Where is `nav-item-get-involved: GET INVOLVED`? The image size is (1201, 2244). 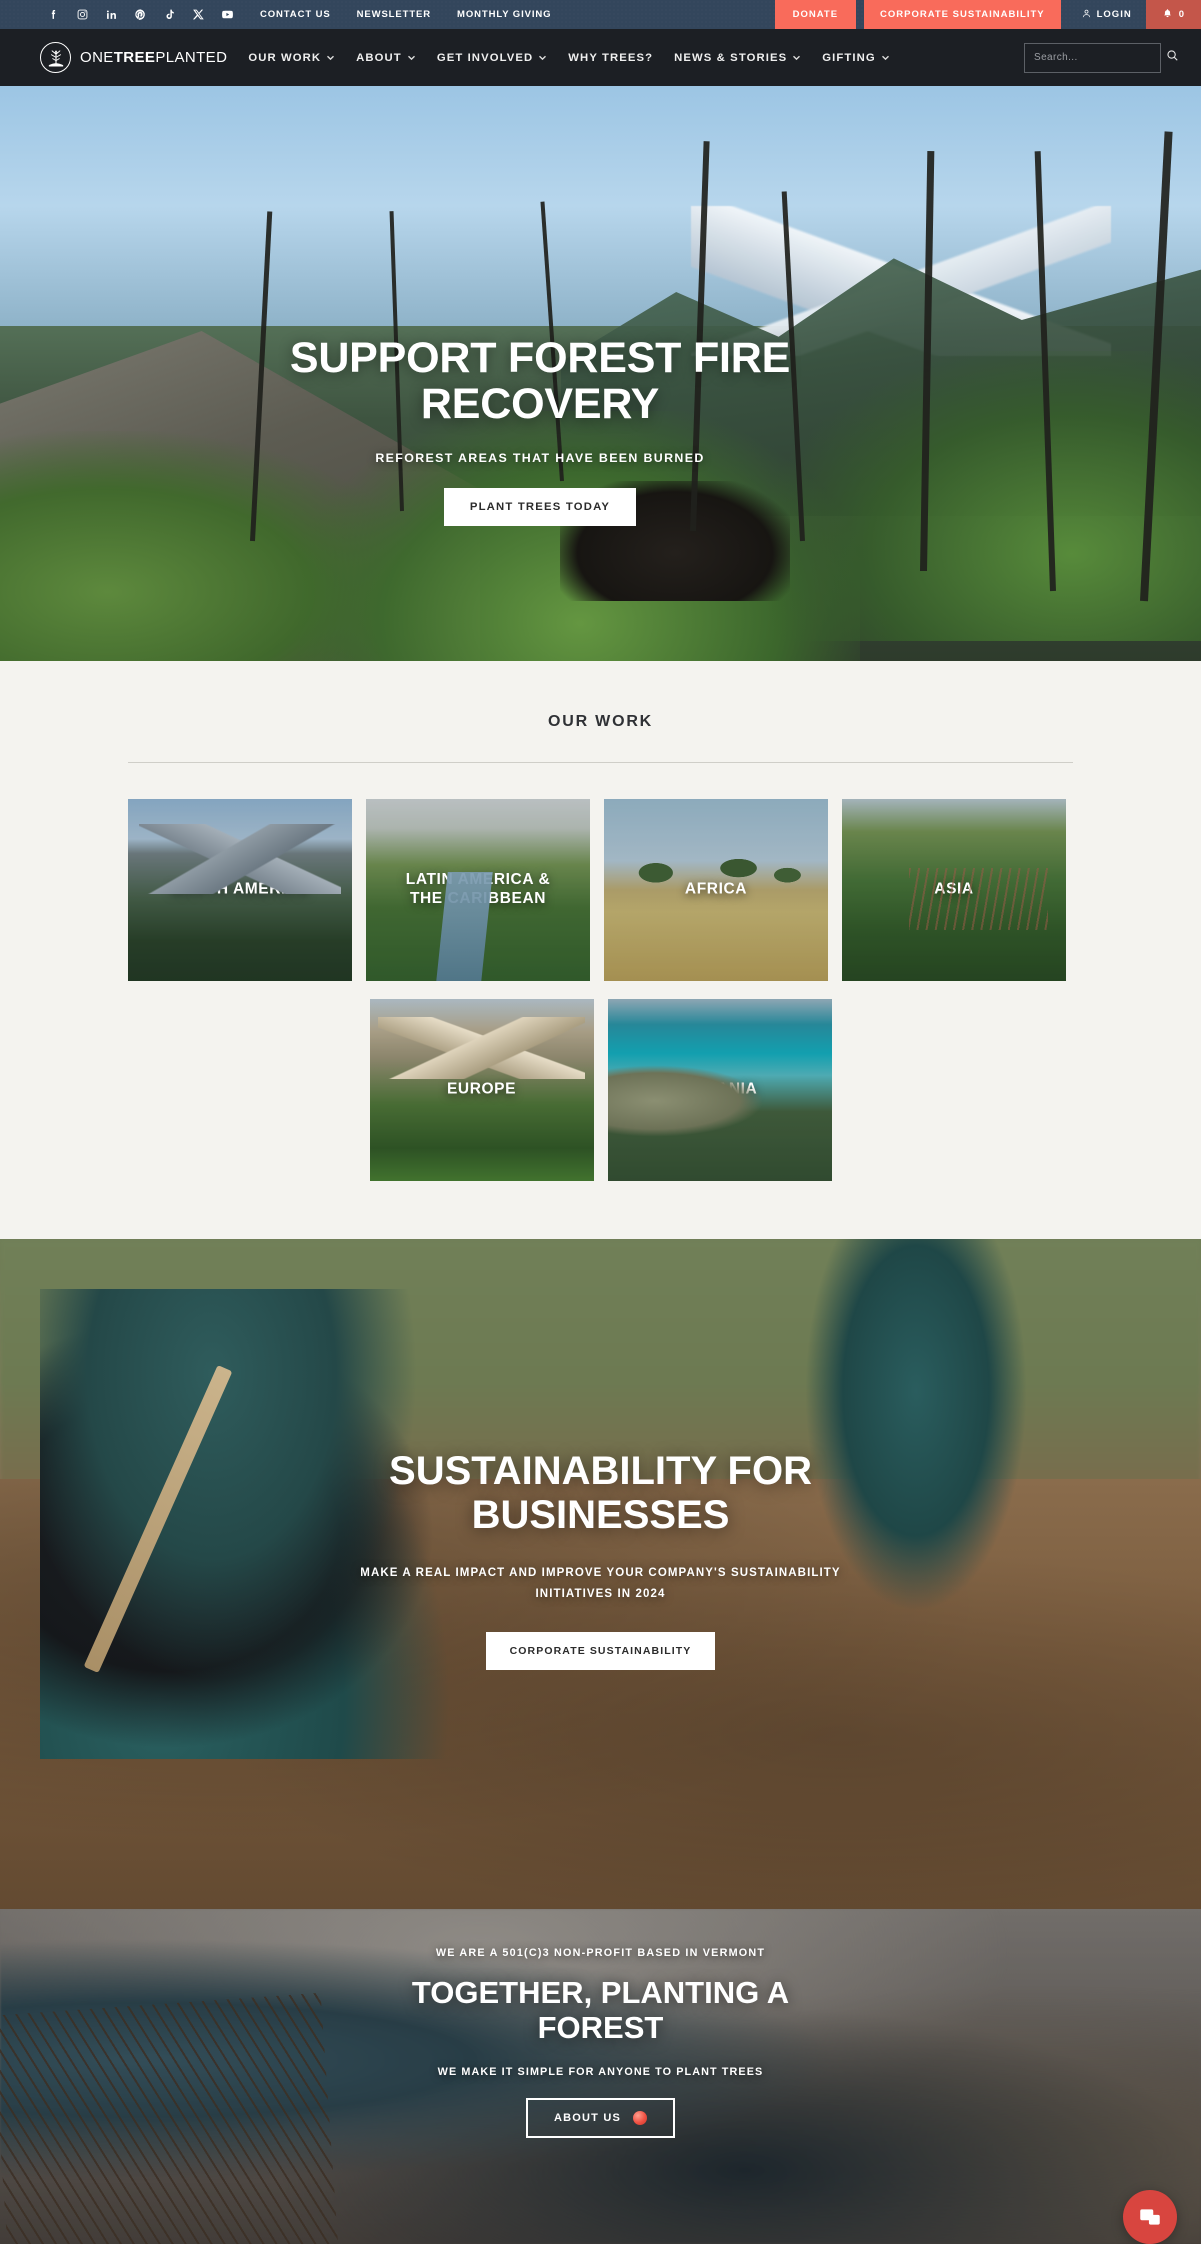
nav-item-get-involved: GET INVOLVED is located at coordinates (492, 58).